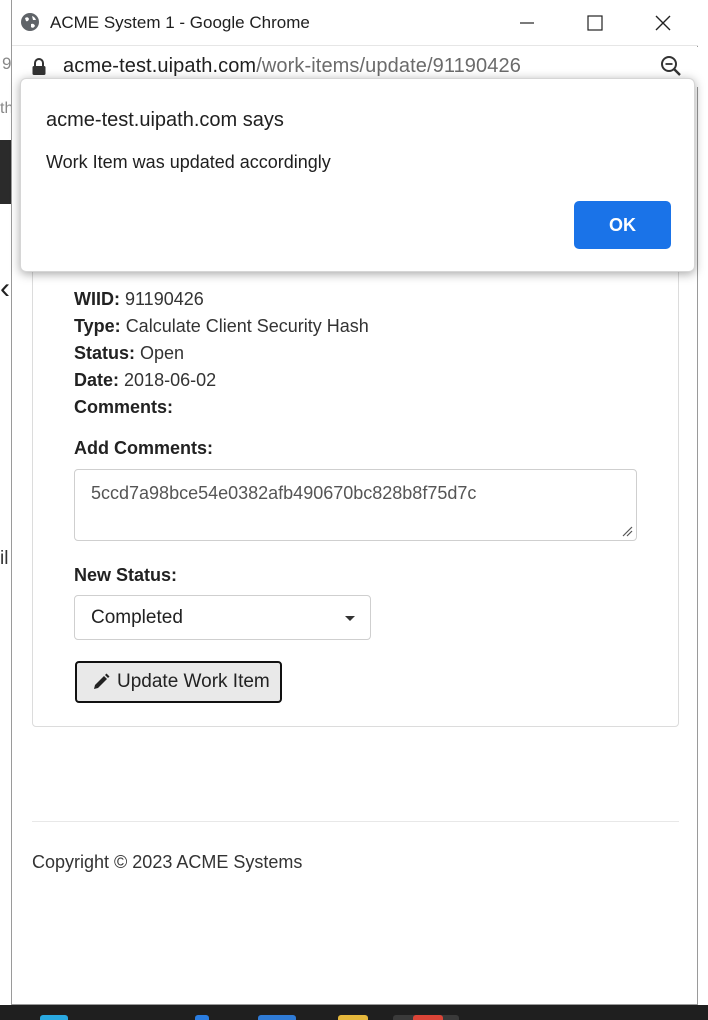 Image resolution: width=708 pixels, height=1020 pixels. I want to click on minimize-icon, so click(527, 23).